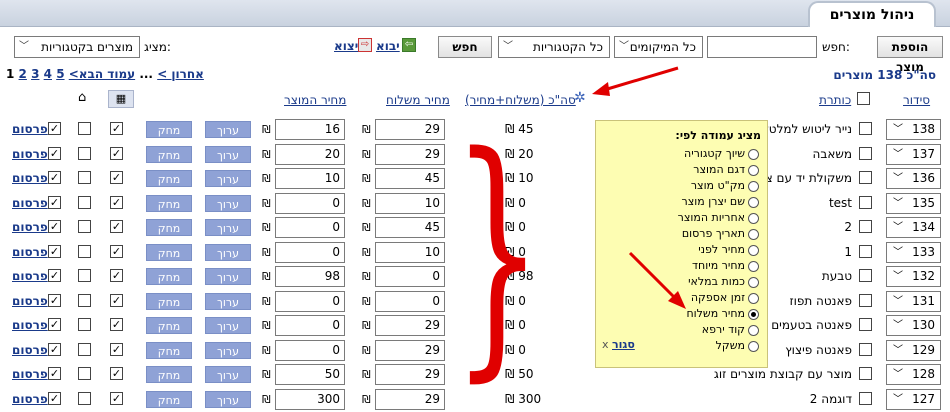 This screenshot has width=950, height=412. Describe the element at coordinates (102, 74) in the screenshot. I see `page-next-link: עמוד הבא>` at that location.